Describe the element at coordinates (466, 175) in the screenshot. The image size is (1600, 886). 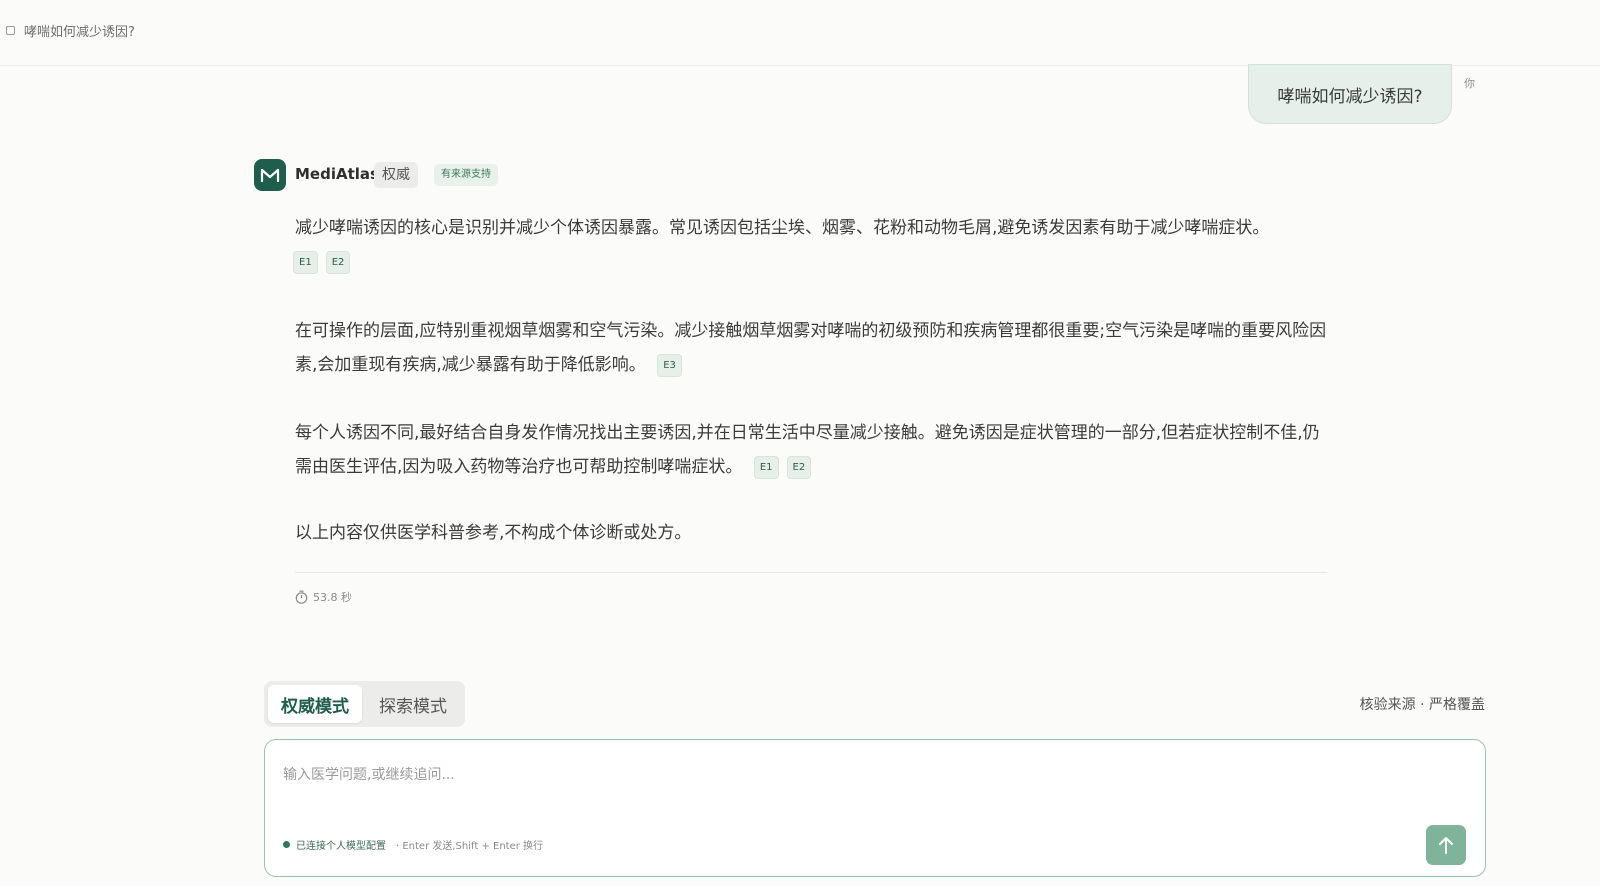
I see `source-supported-badge: 有来源支持` at that location.